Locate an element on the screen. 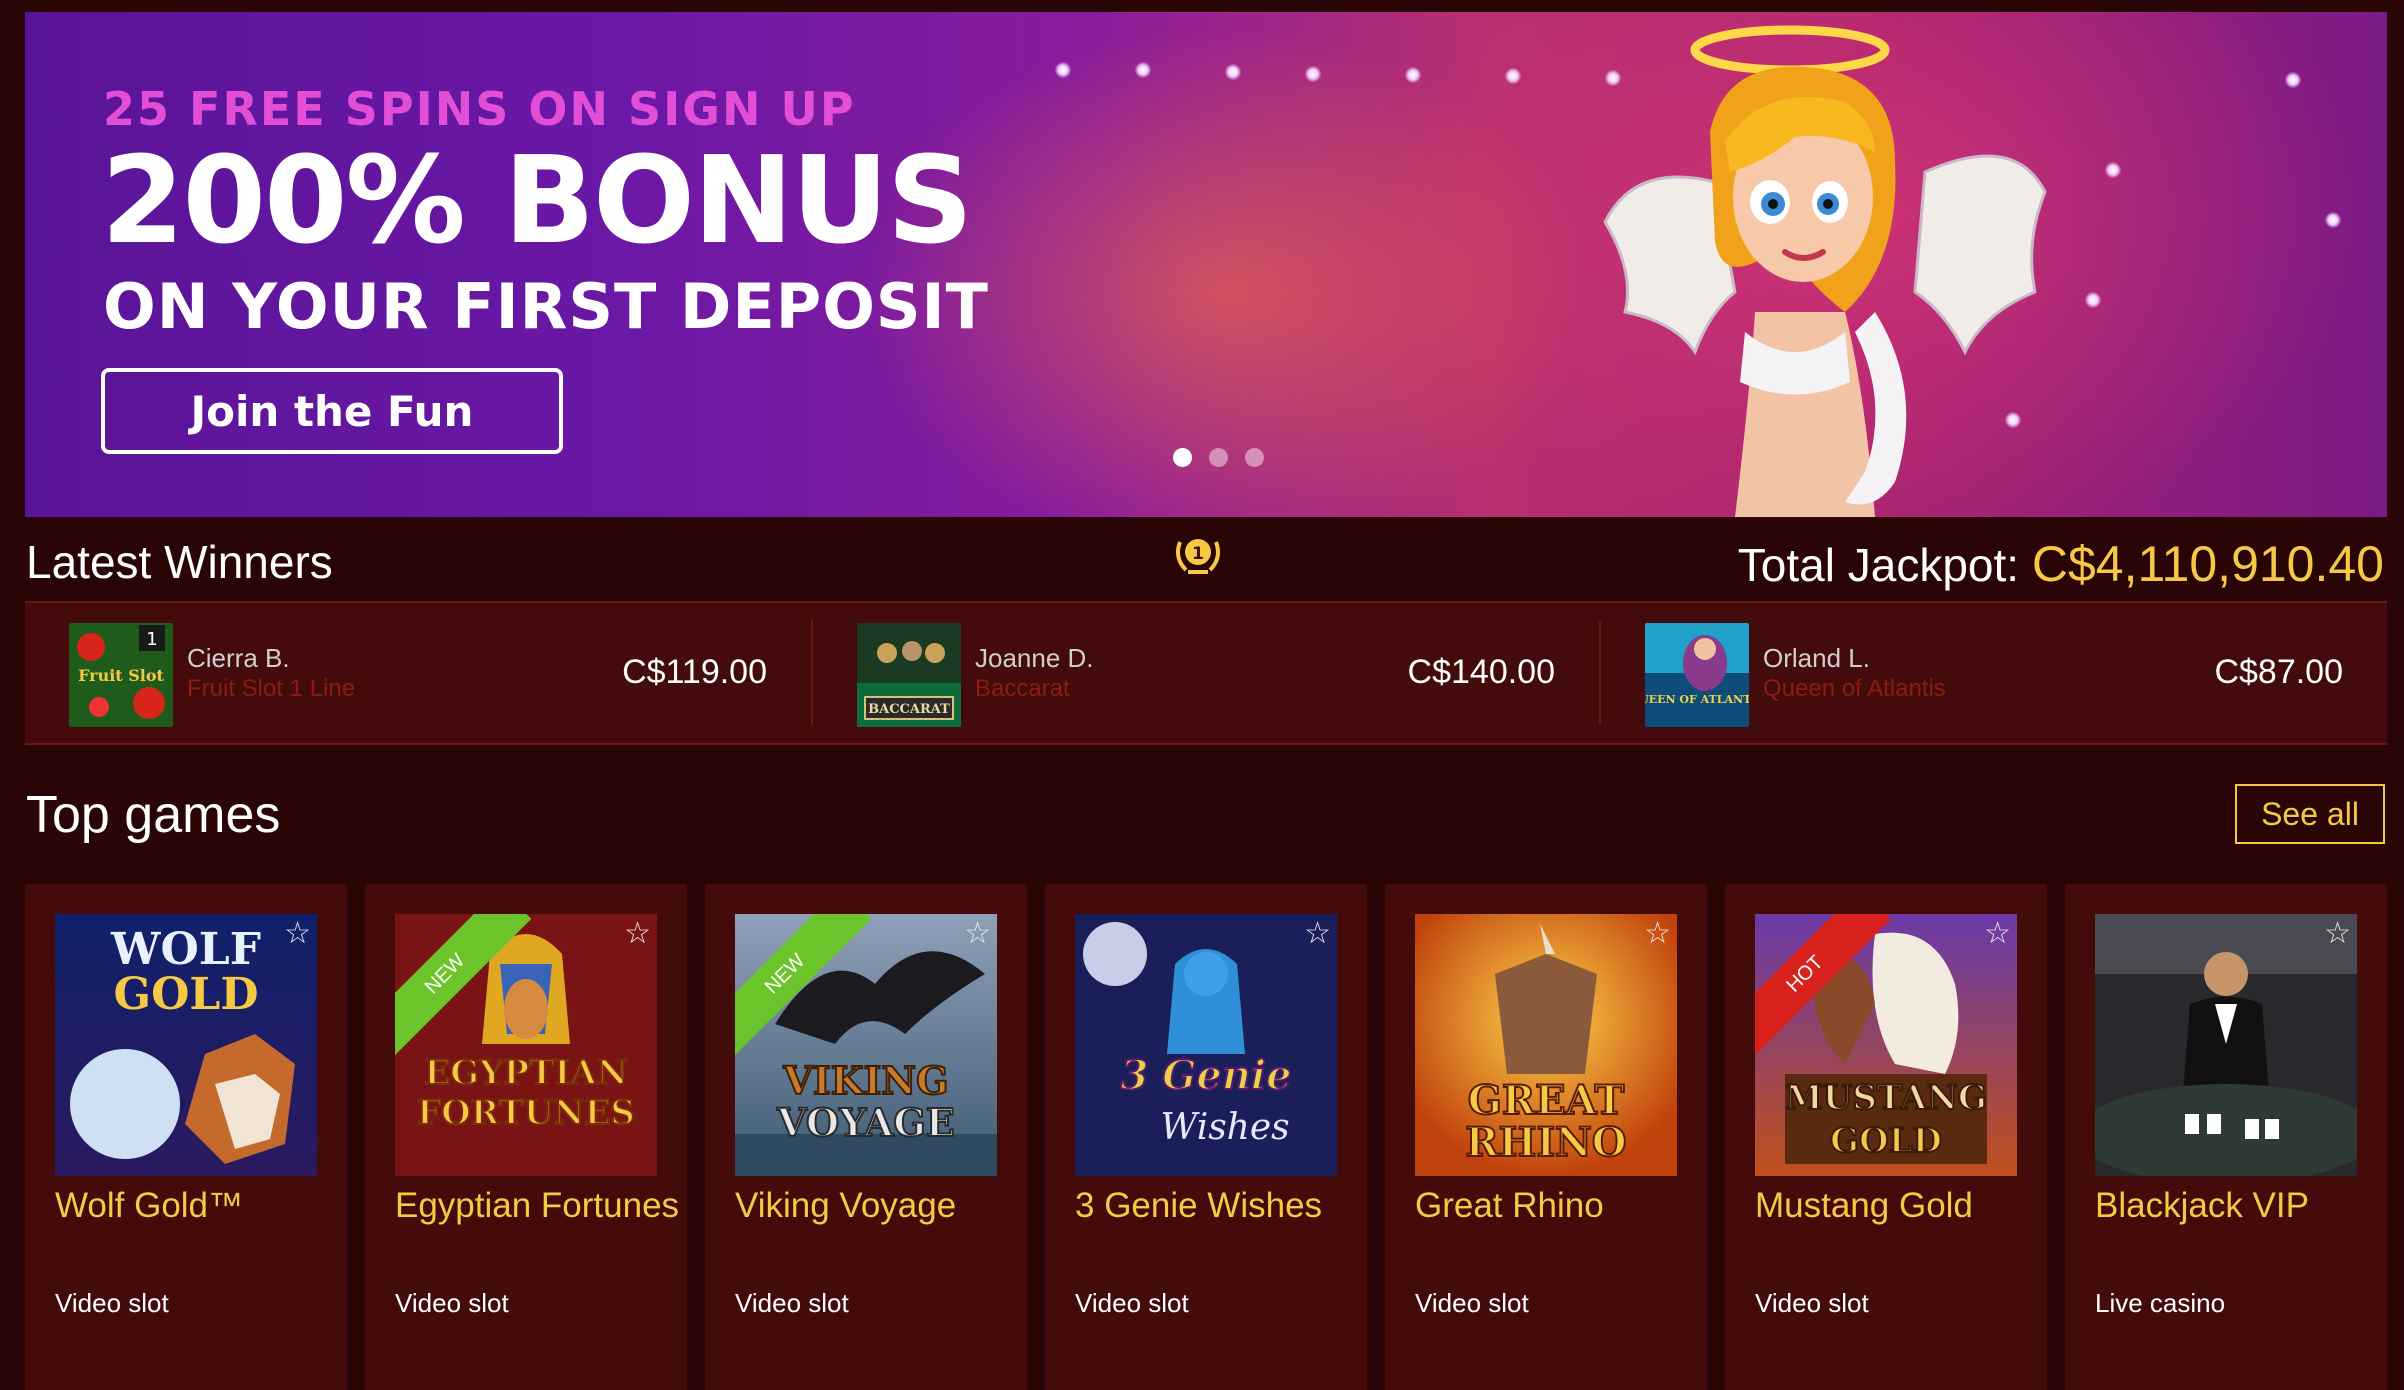 The height and width of the screenshot is (1390, 2404). winner-game: Fruit Slot 1 Line is located at coordinates (271, 689).